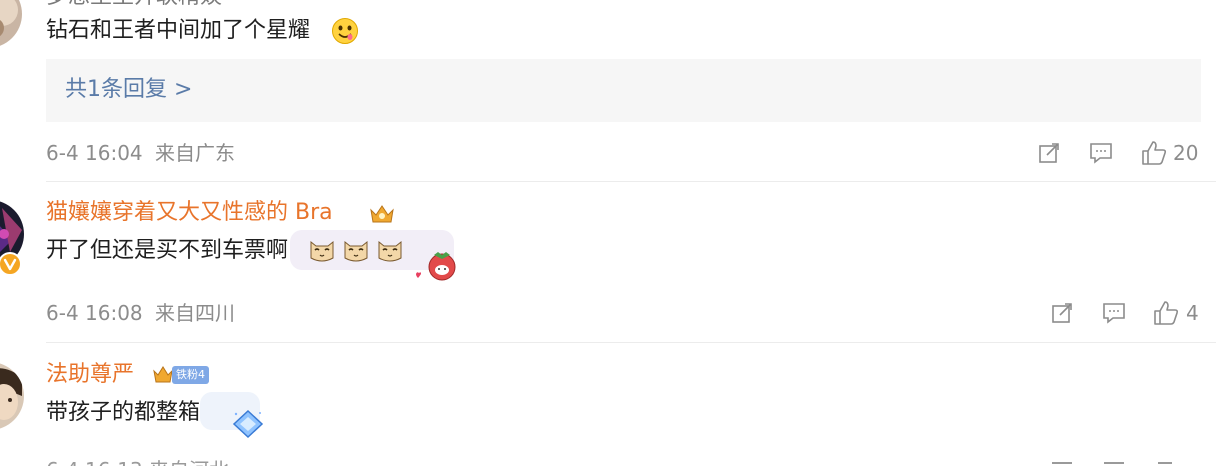  Describe the element at coordinates (1186, 153) in the screenshot. I see `like-count: 20` at that location.